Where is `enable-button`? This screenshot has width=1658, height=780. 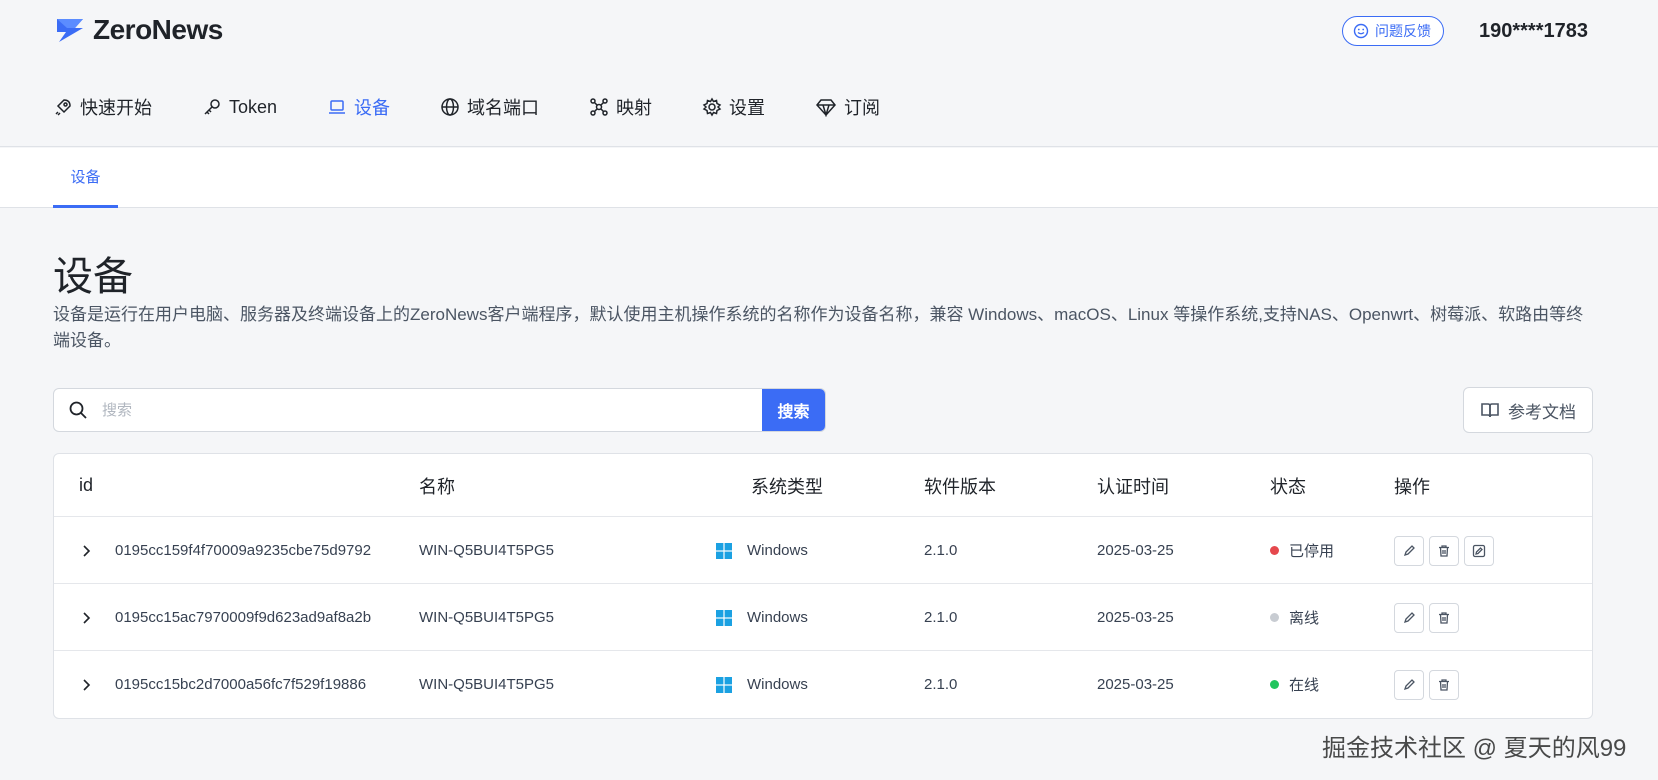
enable-button is located at coordinates (1479, 550).